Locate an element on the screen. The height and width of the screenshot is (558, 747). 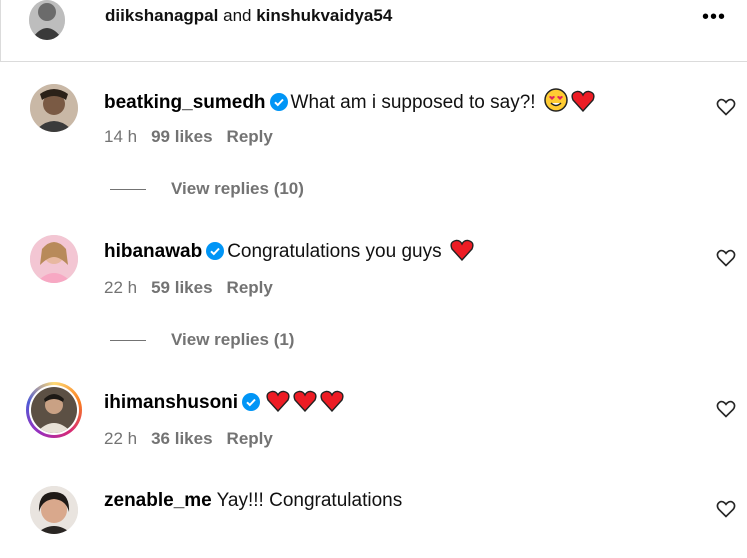
comment-username: zenable_me is located at coordinates (158, 500).